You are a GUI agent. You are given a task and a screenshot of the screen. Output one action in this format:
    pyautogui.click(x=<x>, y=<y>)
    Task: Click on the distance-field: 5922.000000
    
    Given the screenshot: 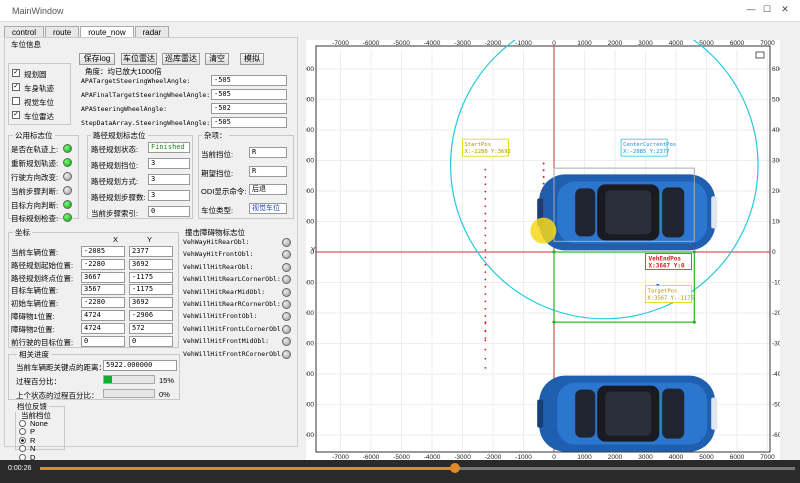 What is the action you would take?
    pyautogui.click(x=140, y=365)
    